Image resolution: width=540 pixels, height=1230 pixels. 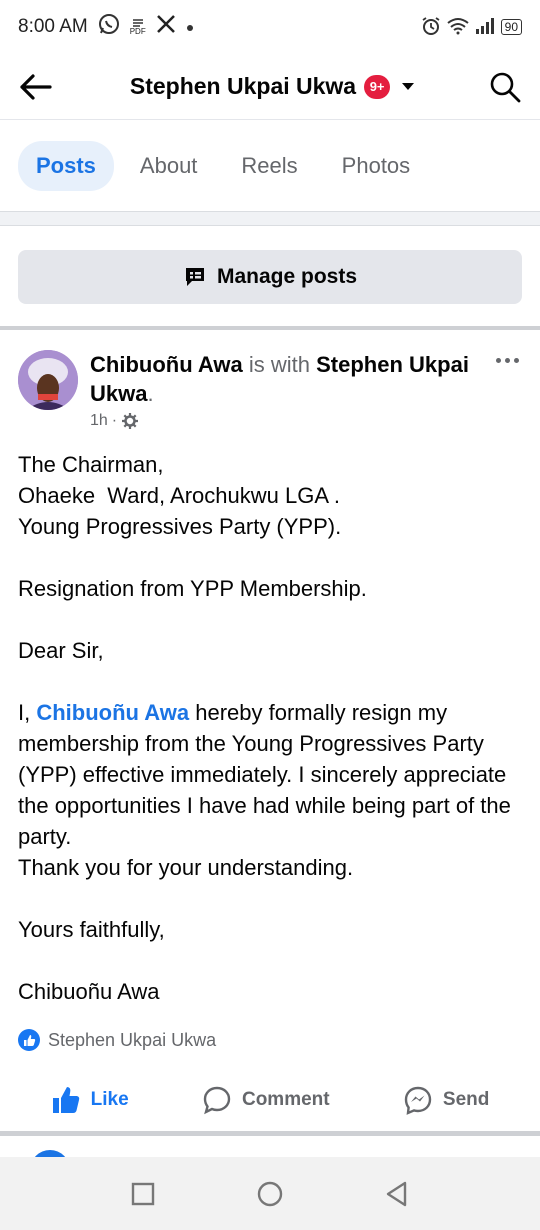 I want to click on manage-posts-label: Manage posts, so click(x=287, y=276).